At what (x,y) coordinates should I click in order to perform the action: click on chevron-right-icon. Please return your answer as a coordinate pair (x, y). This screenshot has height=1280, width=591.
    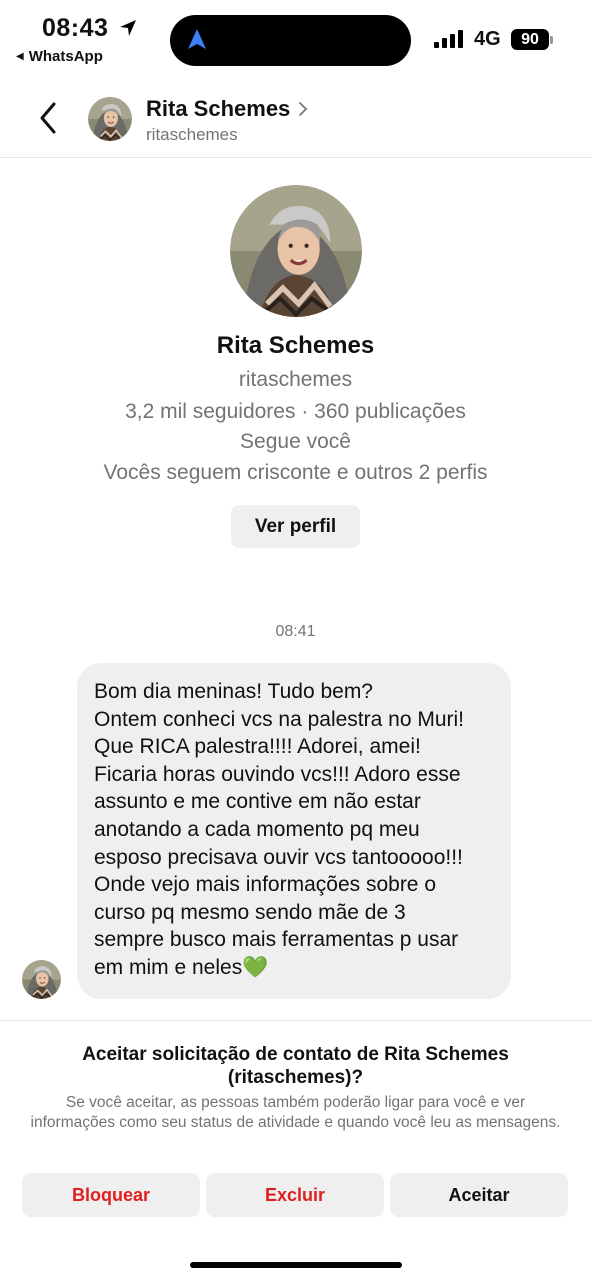
    Looking at the image, I should click on (303, 109).